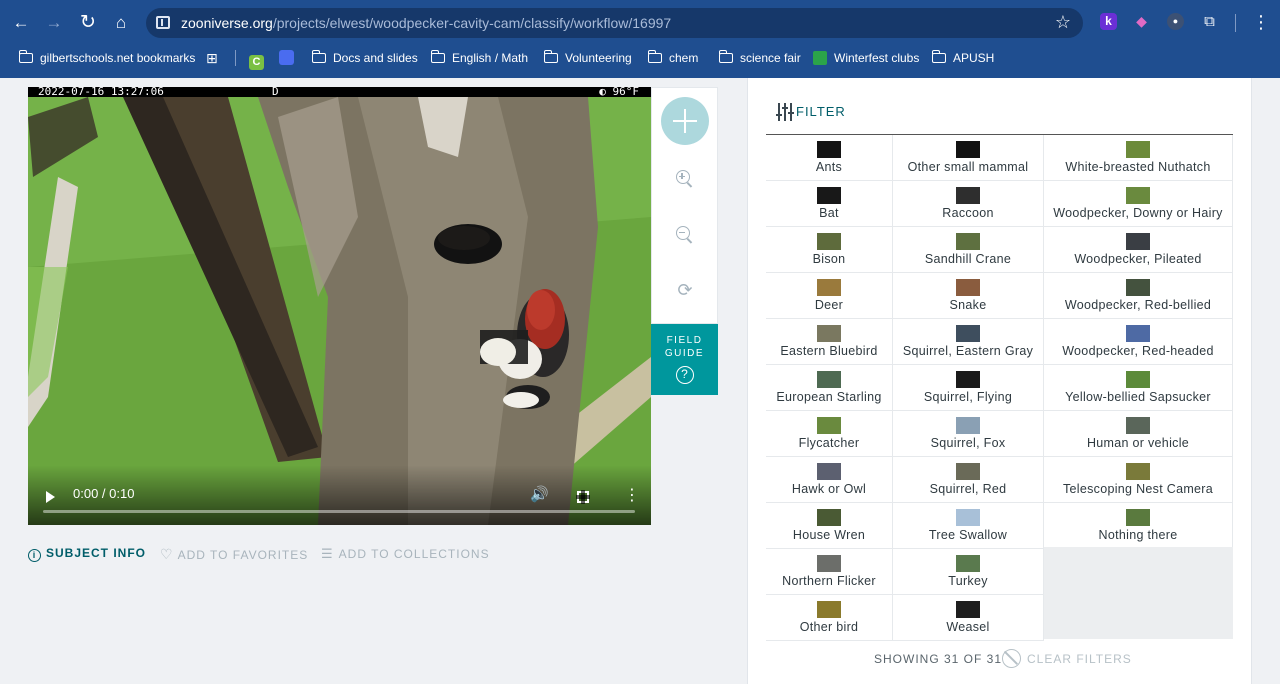  I want to click on choice-label: Ants, so click(829, 167).